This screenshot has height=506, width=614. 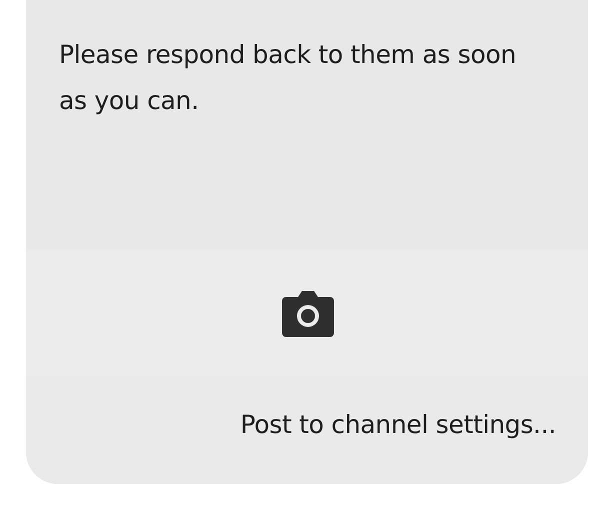 I want to click on camera-icon, so click(x=308, y=314).